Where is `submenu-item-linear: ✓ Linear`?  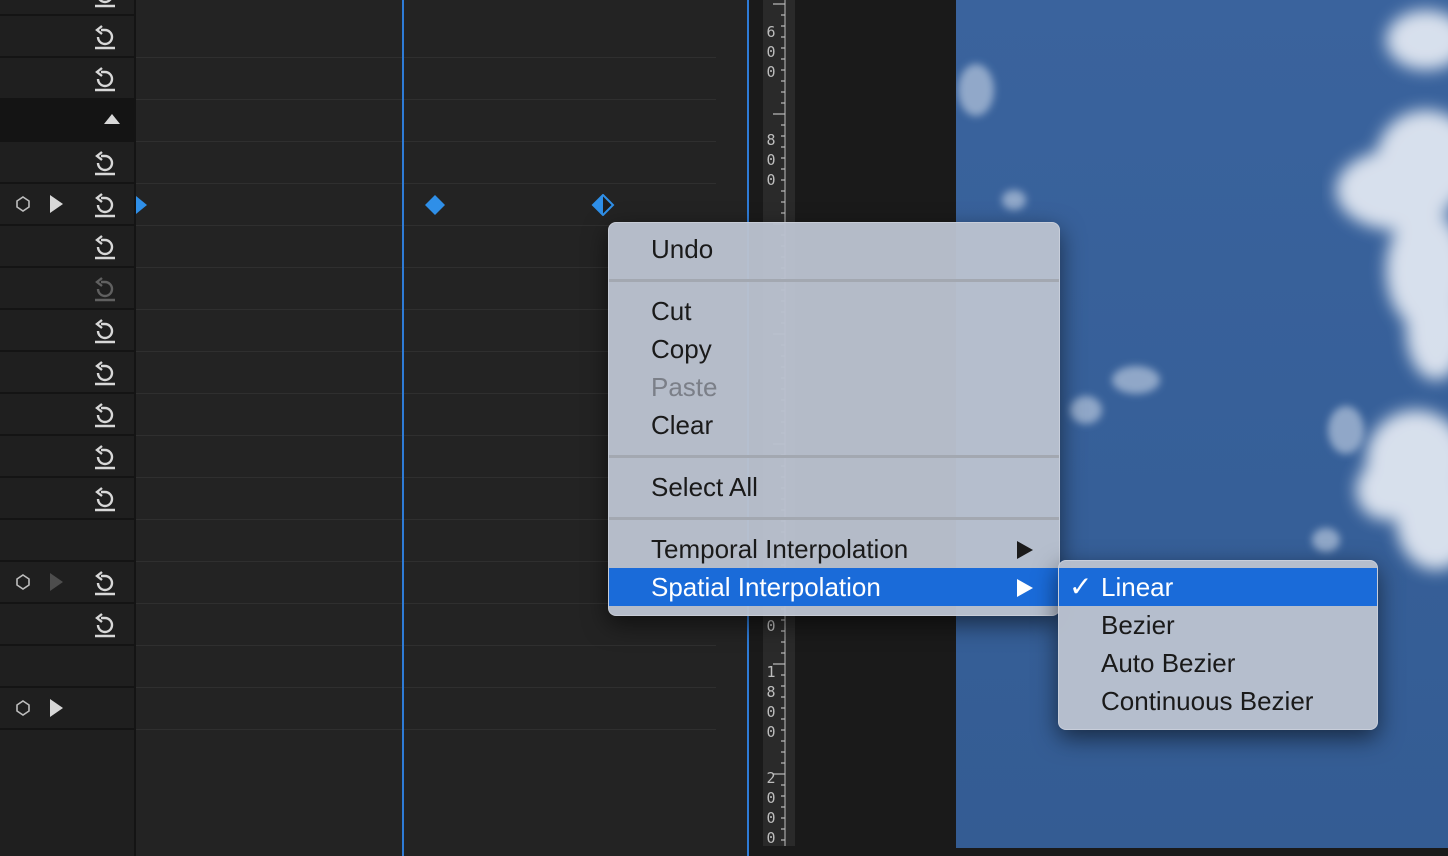 submenu-item-linear: ✓ Linear is located at coordinates (1218, 587).